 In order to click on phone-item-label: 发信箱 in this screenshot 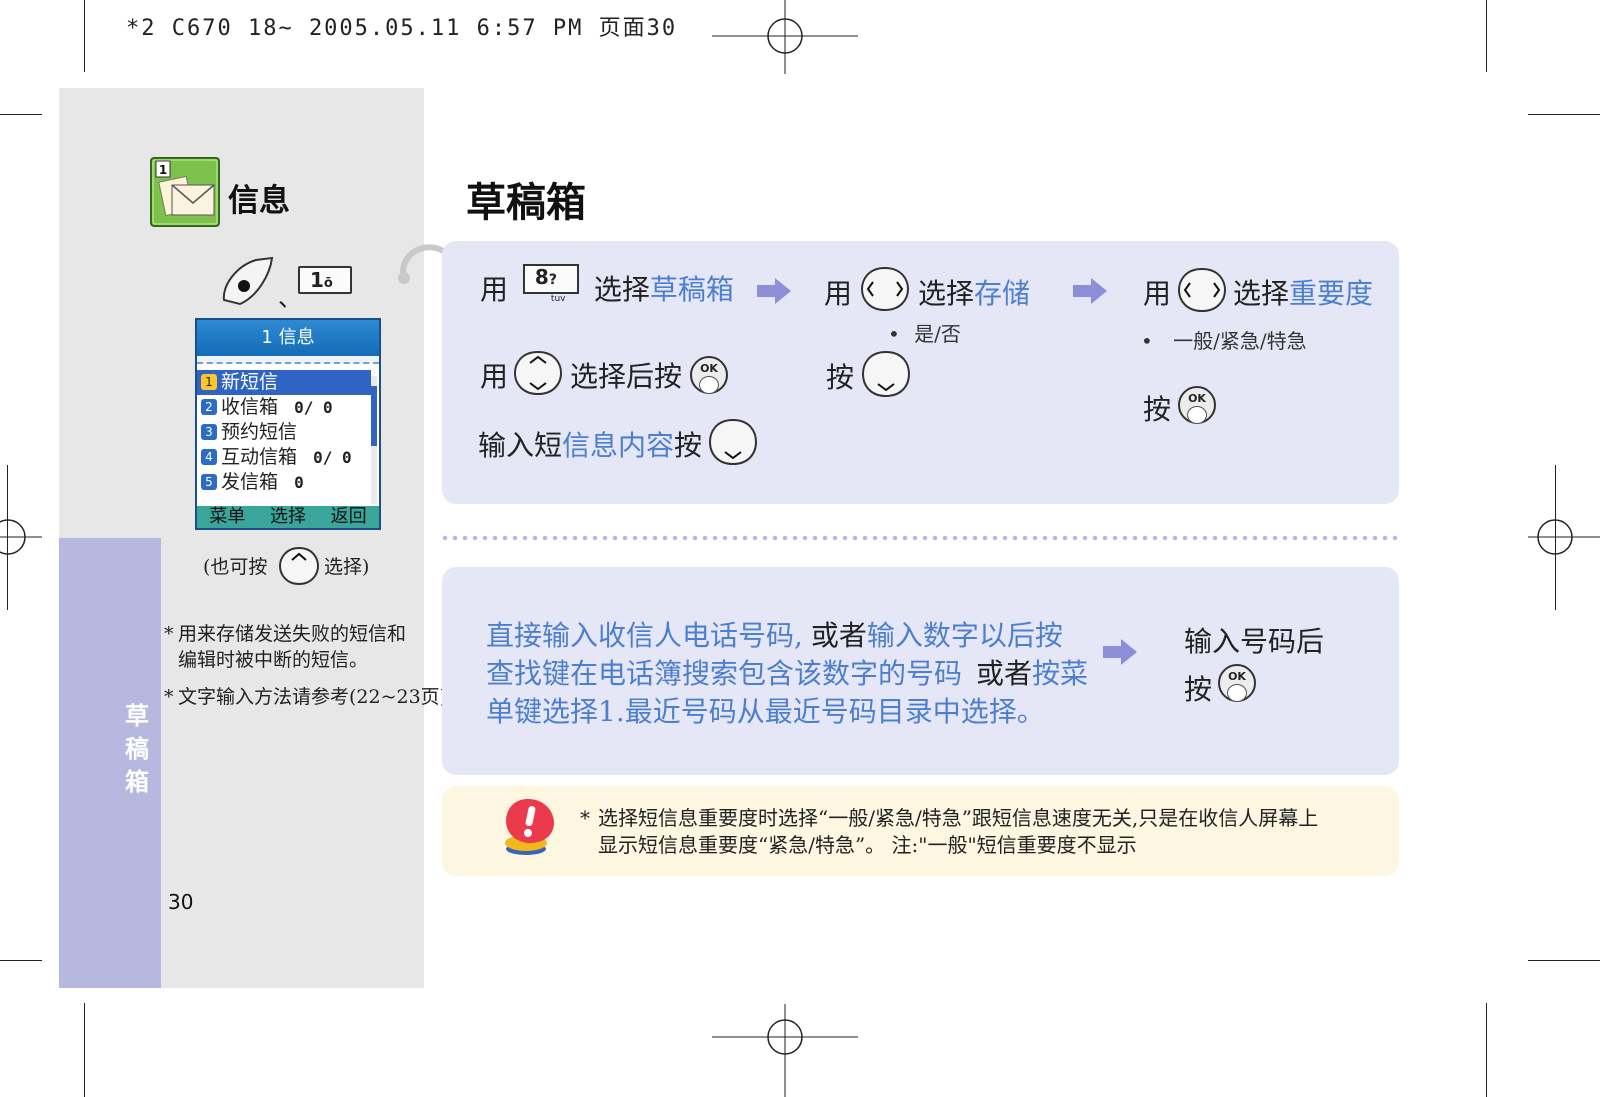, I will do `click(250, 482)`.